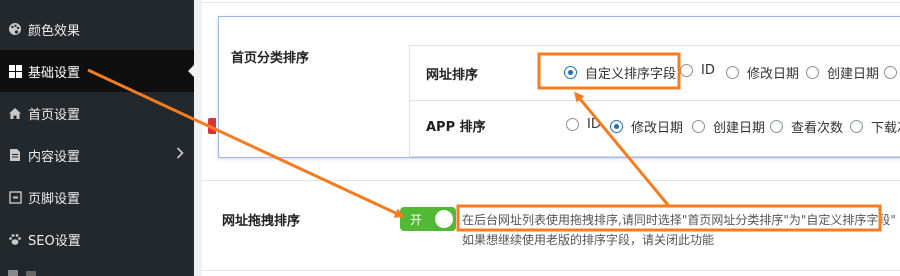  Describe the element at coordinates (180, 155) in the screenshot. I see `chevron-right-icon` at that location.